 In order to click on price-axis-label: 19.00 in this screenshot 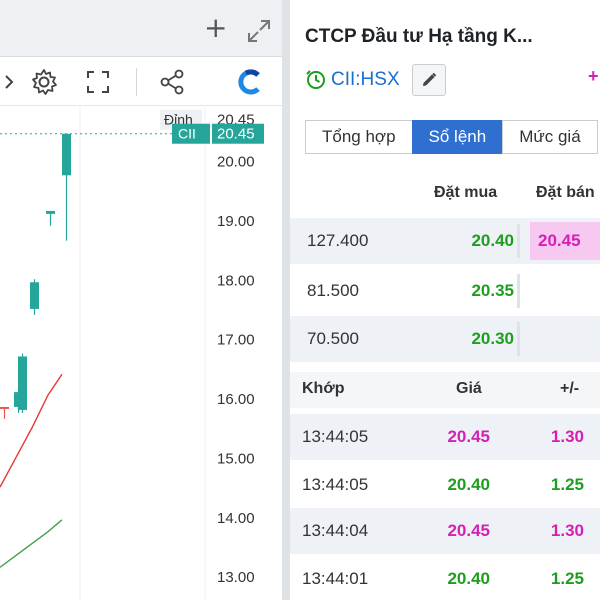, I will do `click(236, 221)`.